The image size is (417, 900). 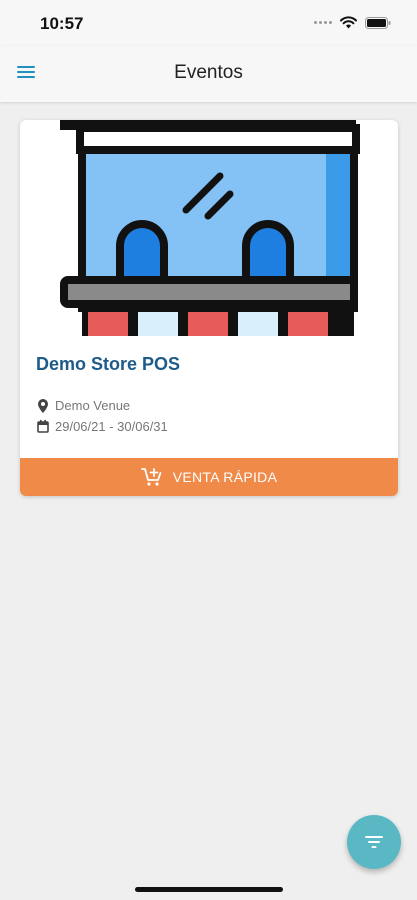 What do you see at coordinates (43, 426) in the screenshot?
I see `calendar-icon` at bounding box center [43, 426].